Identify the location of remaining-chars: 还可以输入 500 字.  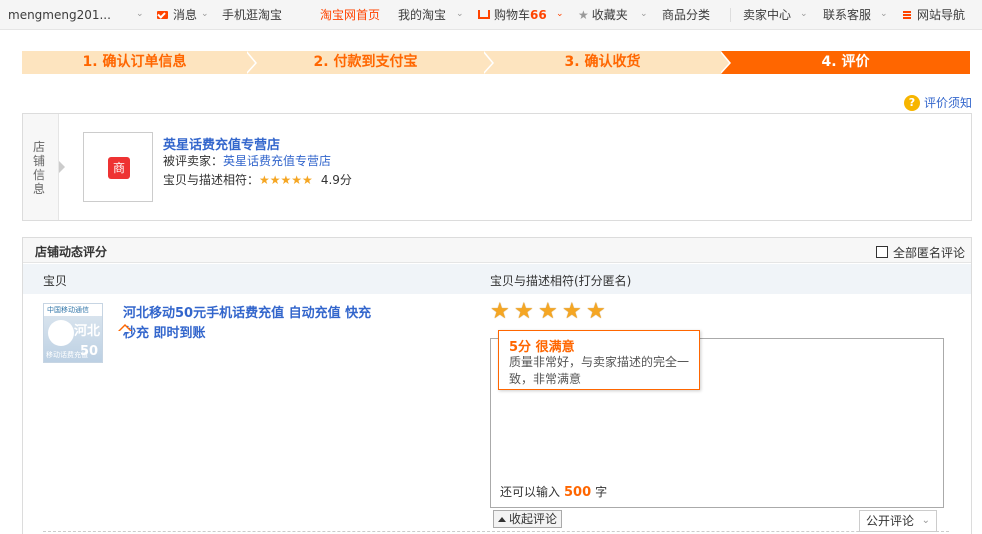
(554, 492).